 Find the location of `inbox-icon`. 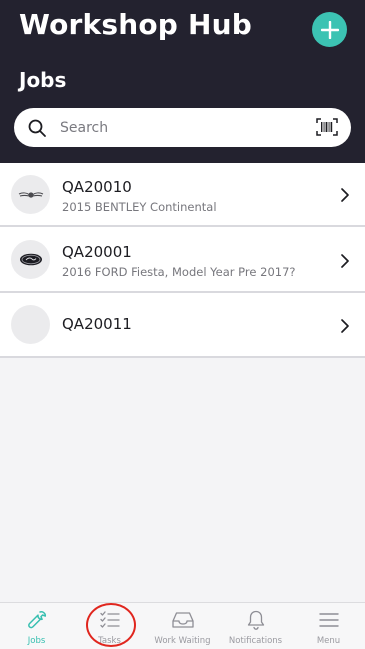

inbox-icon is located at coordinates (182, 620).